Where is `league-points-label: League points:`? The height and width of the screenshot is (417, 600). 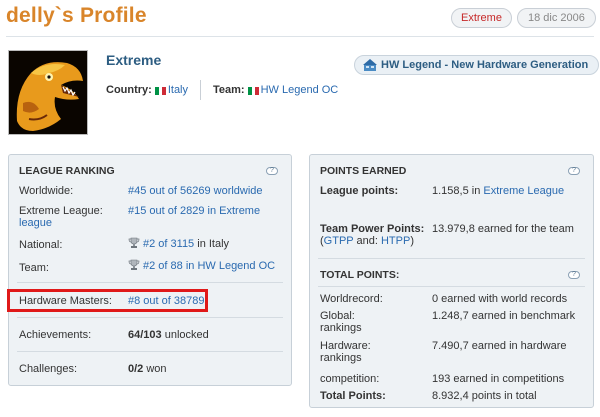 league-points-label: League points: is located at coordinates (359, 191).